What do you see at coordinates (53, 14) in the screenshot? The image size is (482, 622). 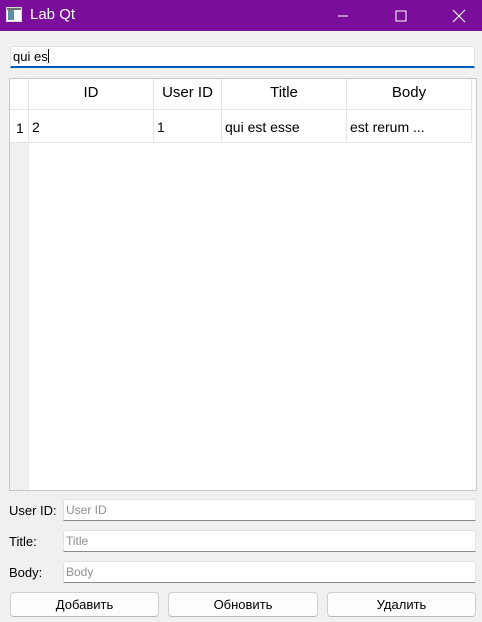 I see `window-title: Lab Qt` at bounding box center [53, 14].